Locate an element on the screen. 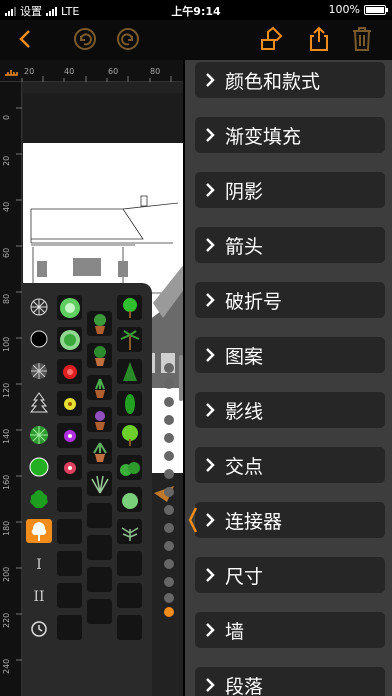 This screenshot has height=696, width=392. share-icon is located at coordinates (319, 39).